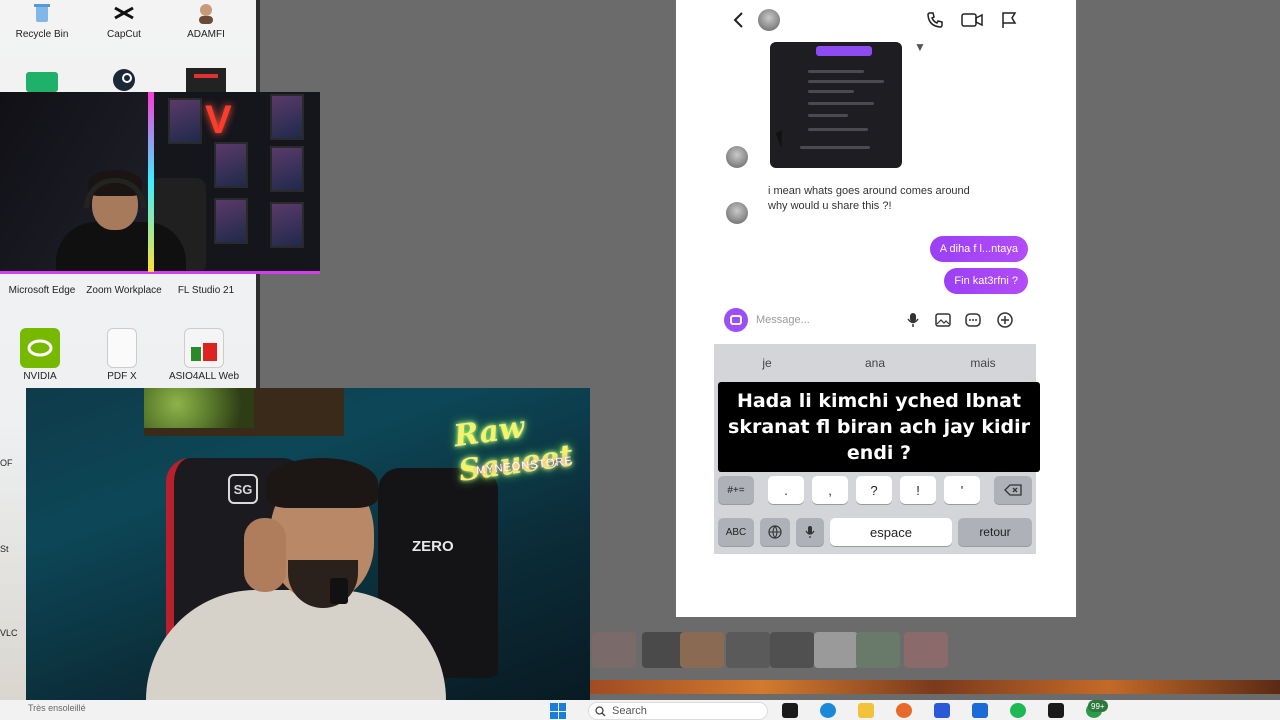 The width and height of the screenshot is (1280, 720). Describe the element at coordinates (1013, 490) in the screenshot. I see `backspace-icon` at that location.